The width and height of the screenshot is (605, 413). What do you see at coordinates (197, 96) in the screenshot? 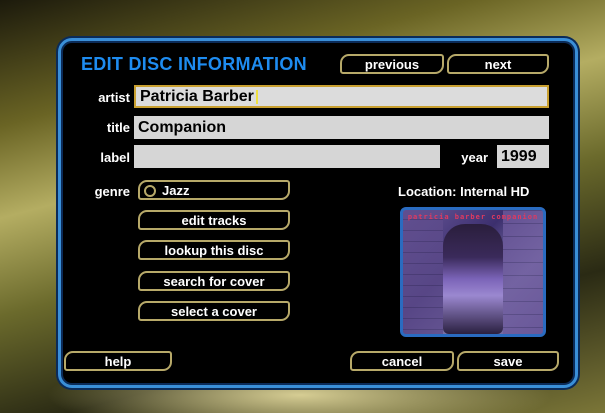
I see `artist-value: Patricia Barber` at bounding box center [197, 96].